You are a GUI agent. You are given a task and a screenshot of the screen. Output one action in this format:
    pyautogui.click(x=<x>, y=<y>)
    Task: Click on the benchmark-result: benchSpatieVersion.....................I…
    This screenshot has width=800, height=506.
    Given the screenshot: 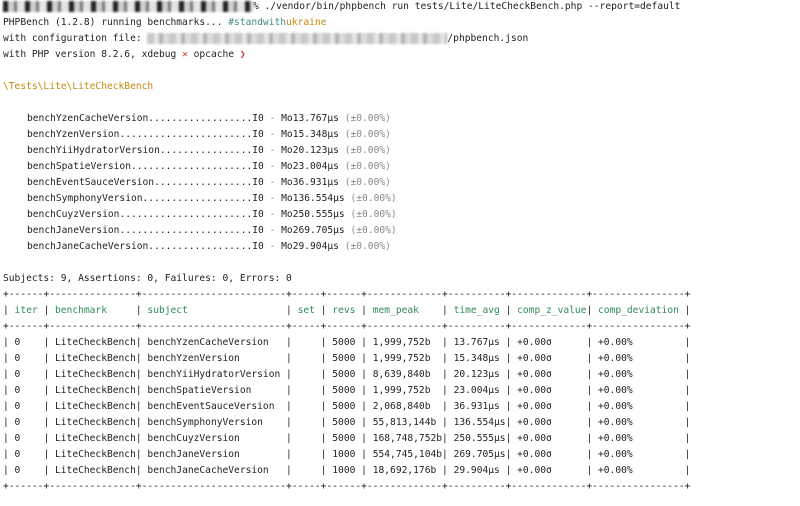 What is the action you would take?
    pyautogui.click(x=209, y=167)
    